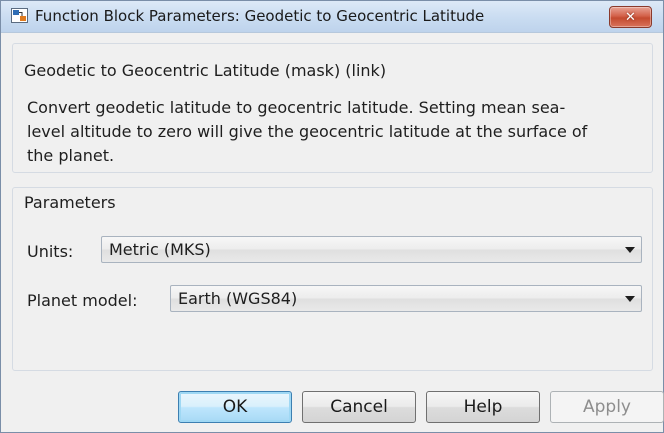  I want to click on units-dropdown: Metric (MKS), so click(371, 249).